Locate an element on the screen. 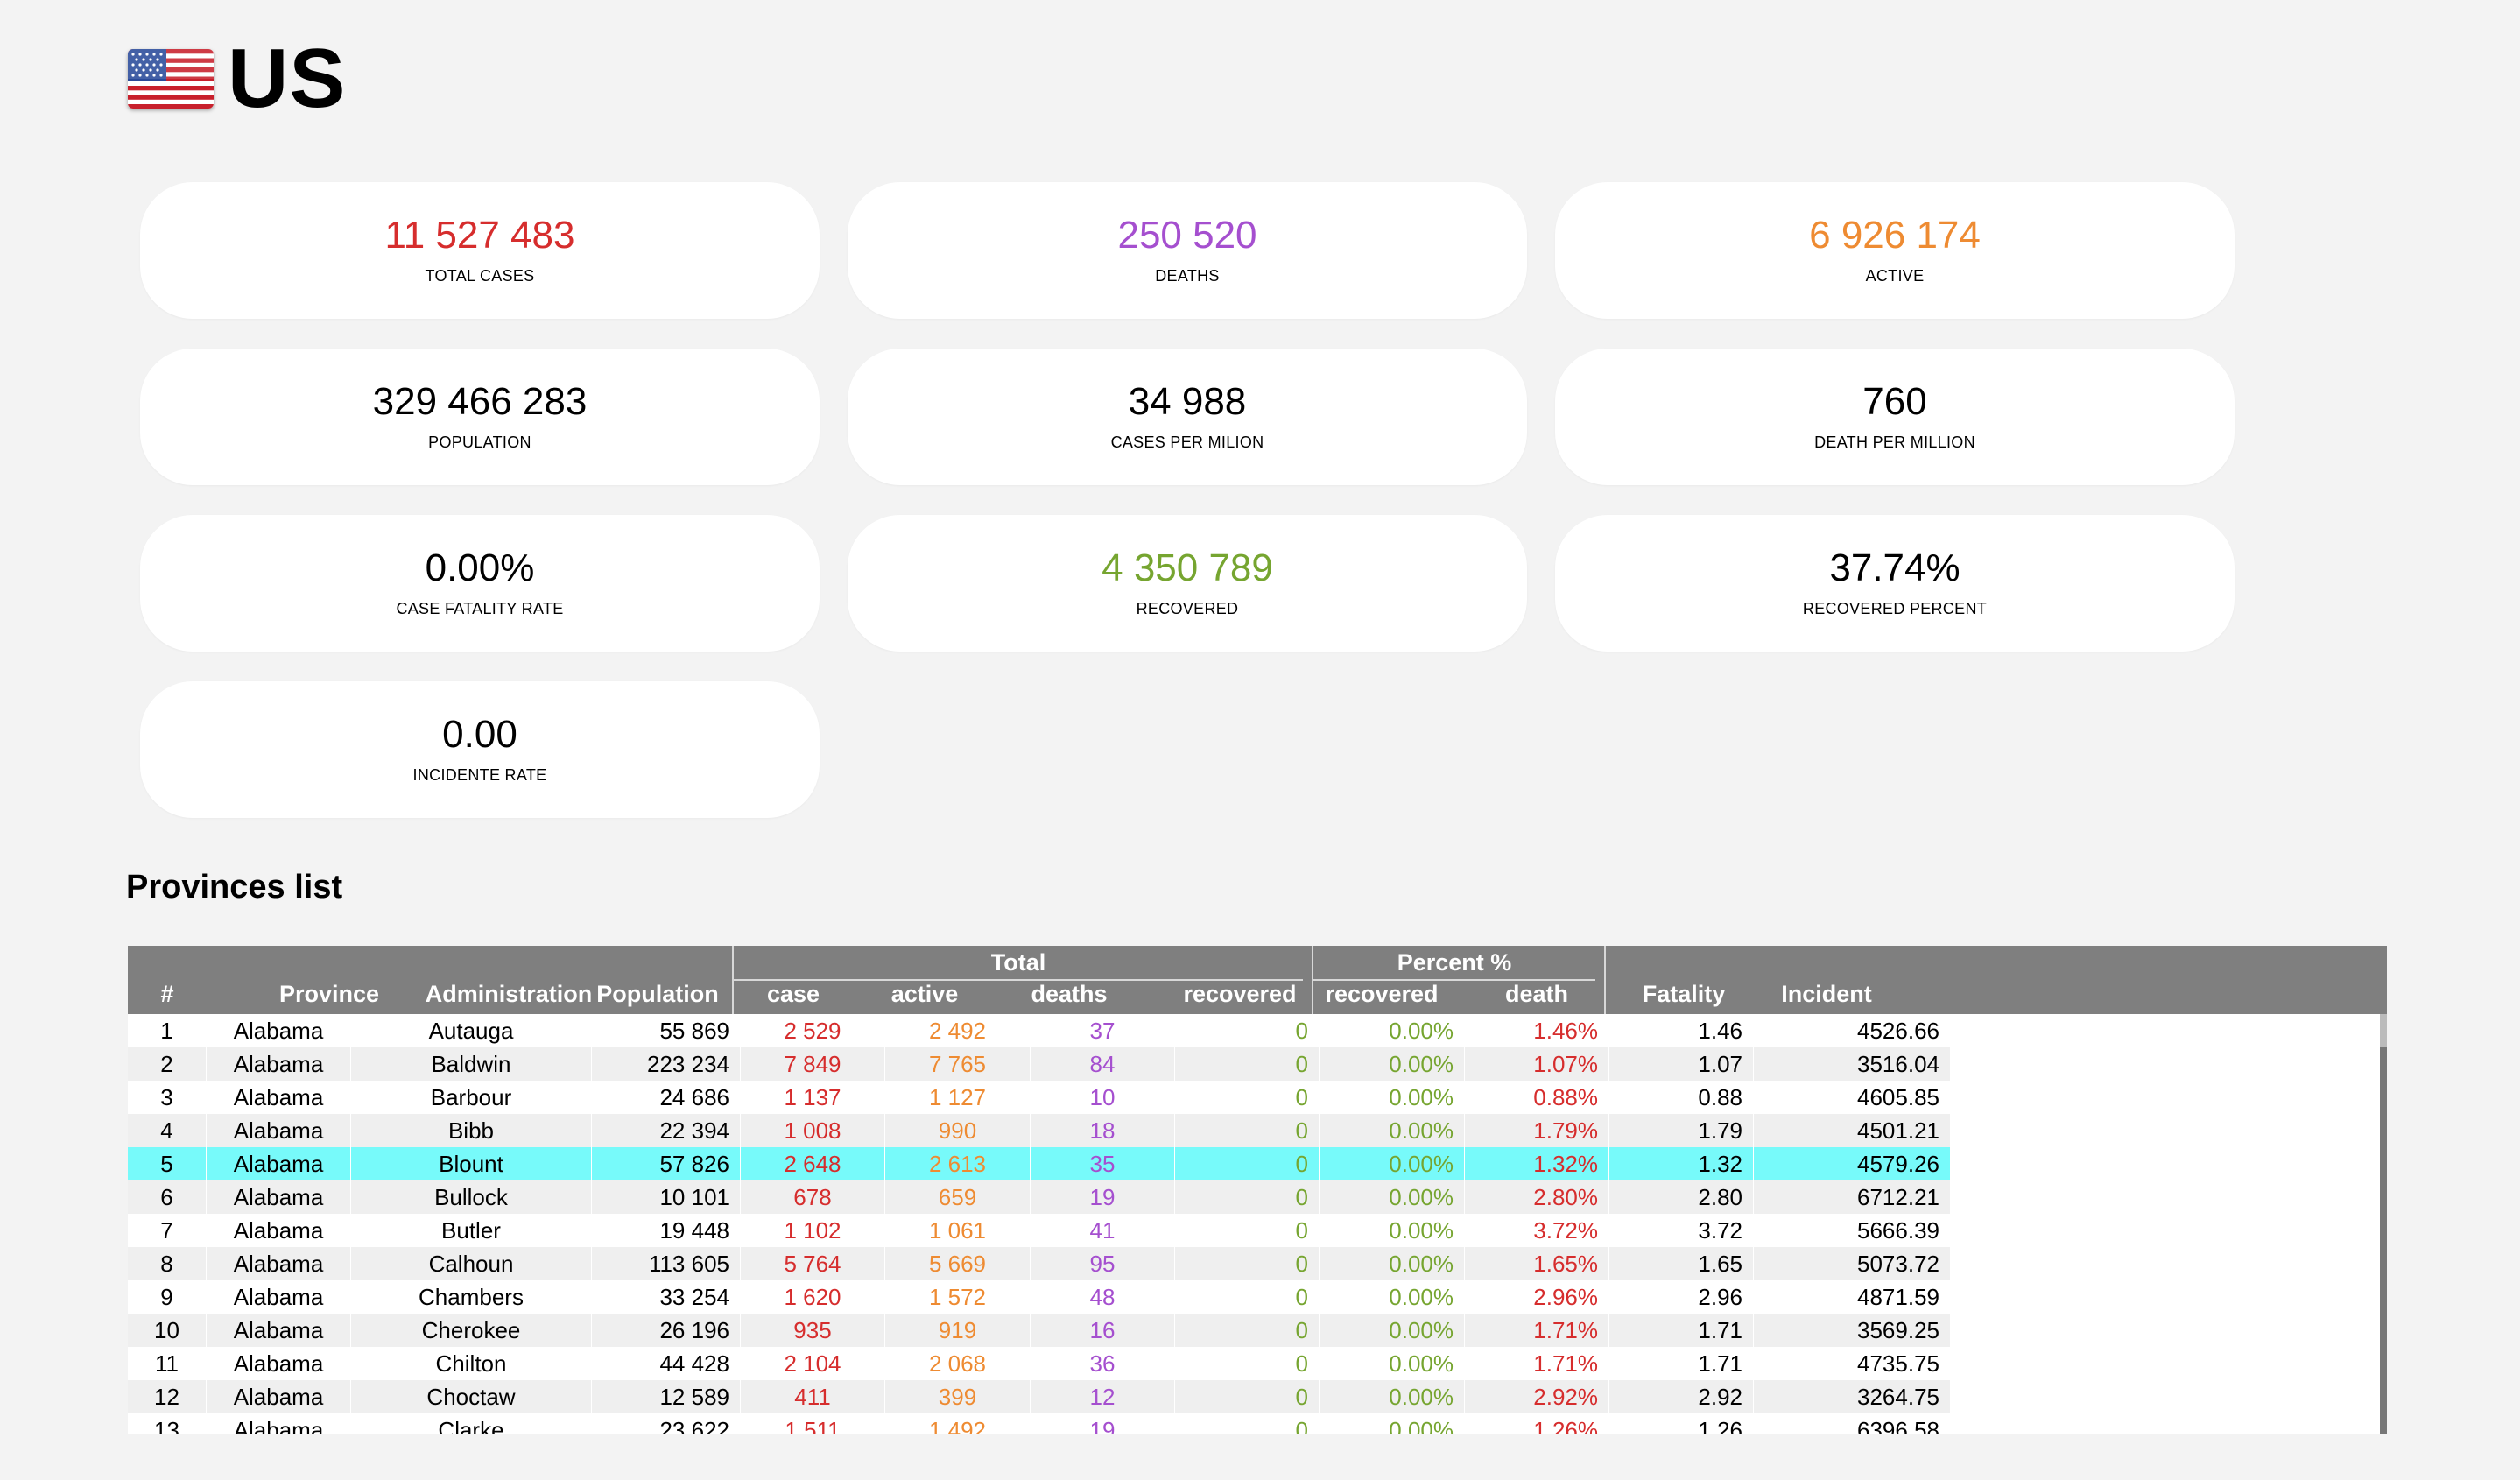 The image size is (2520, 1480). cell-active: 659 is located at coordinates (958, 1197).